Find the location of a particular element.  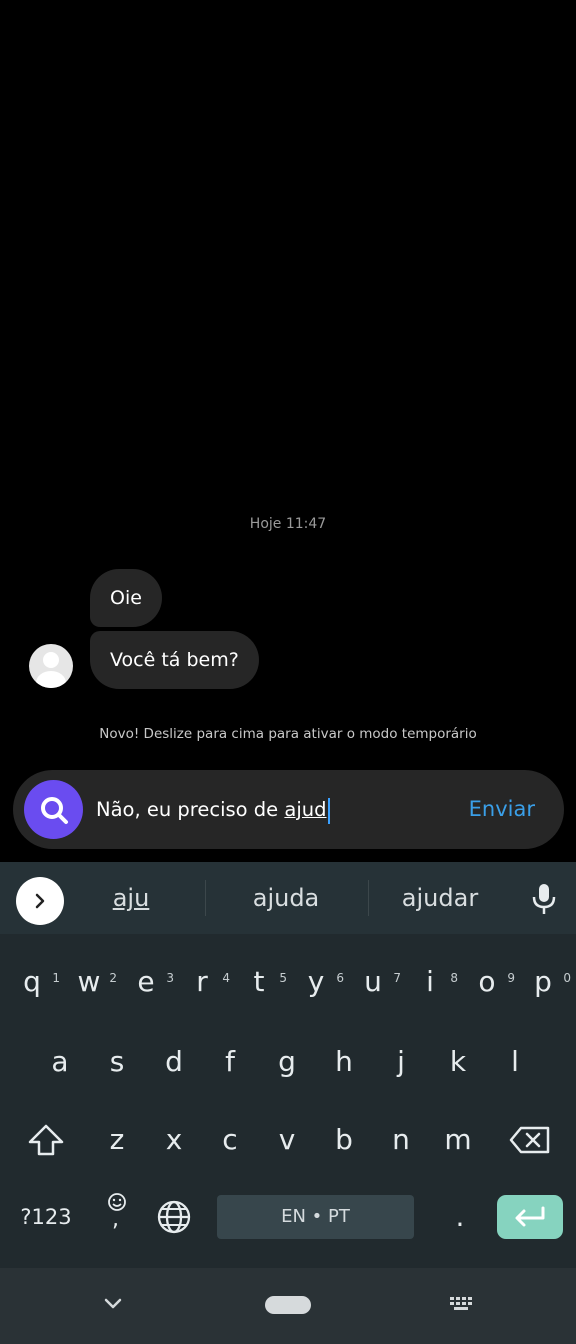

mic-icon is located at coordinates (544, 899).